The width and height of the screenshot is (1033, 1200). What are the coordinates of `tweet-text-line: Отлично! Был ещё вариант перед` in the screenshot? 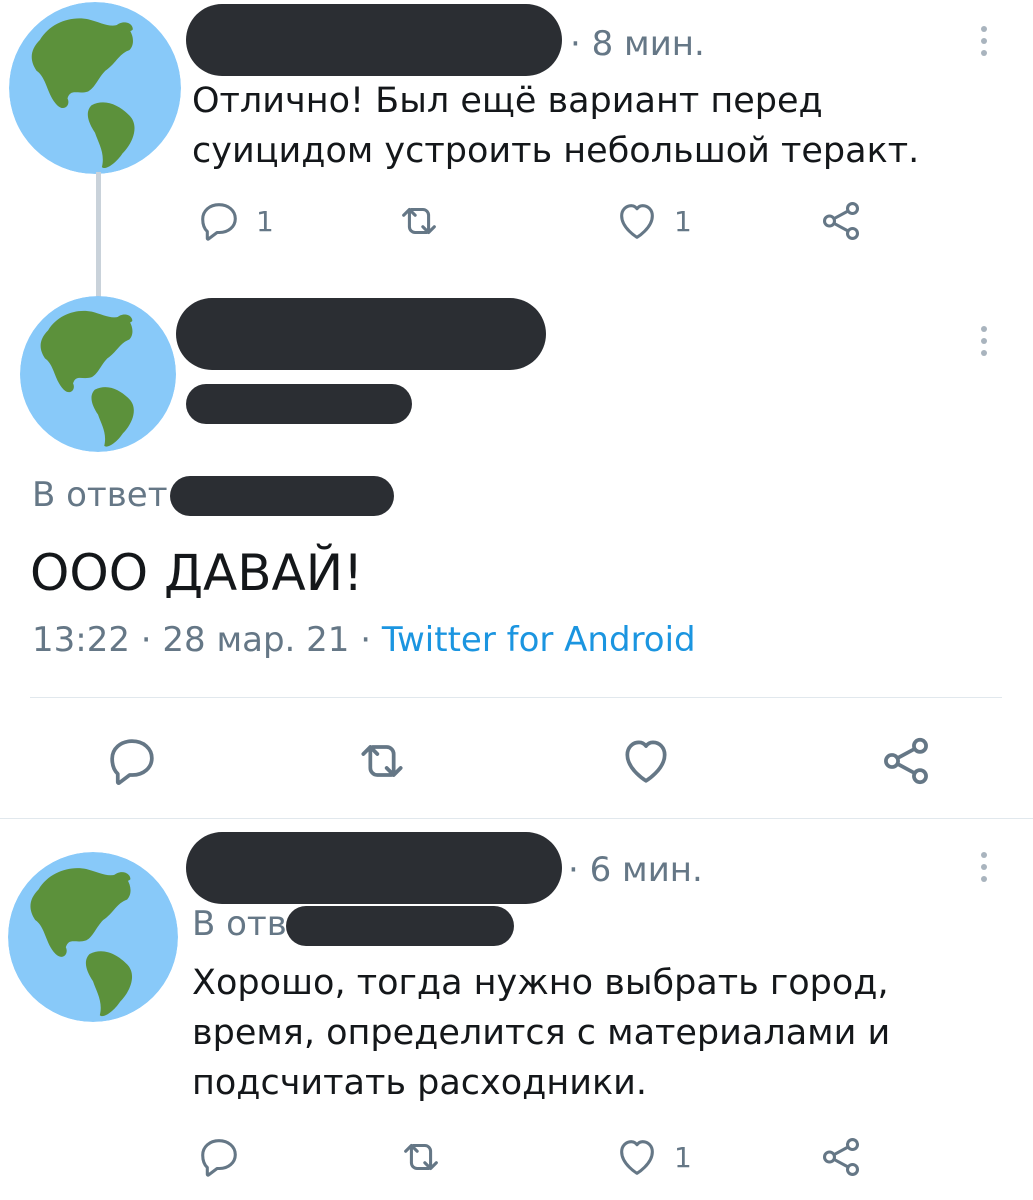 It's located at (507, 101).